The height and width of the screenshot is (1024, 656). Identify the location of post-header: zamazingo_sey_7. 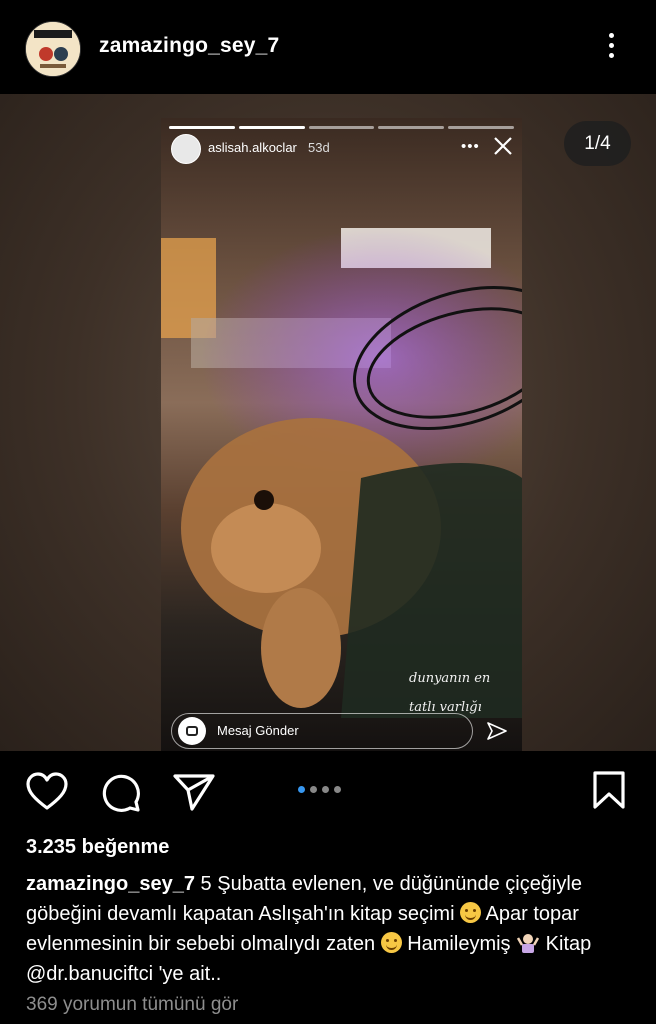
(328, 47).